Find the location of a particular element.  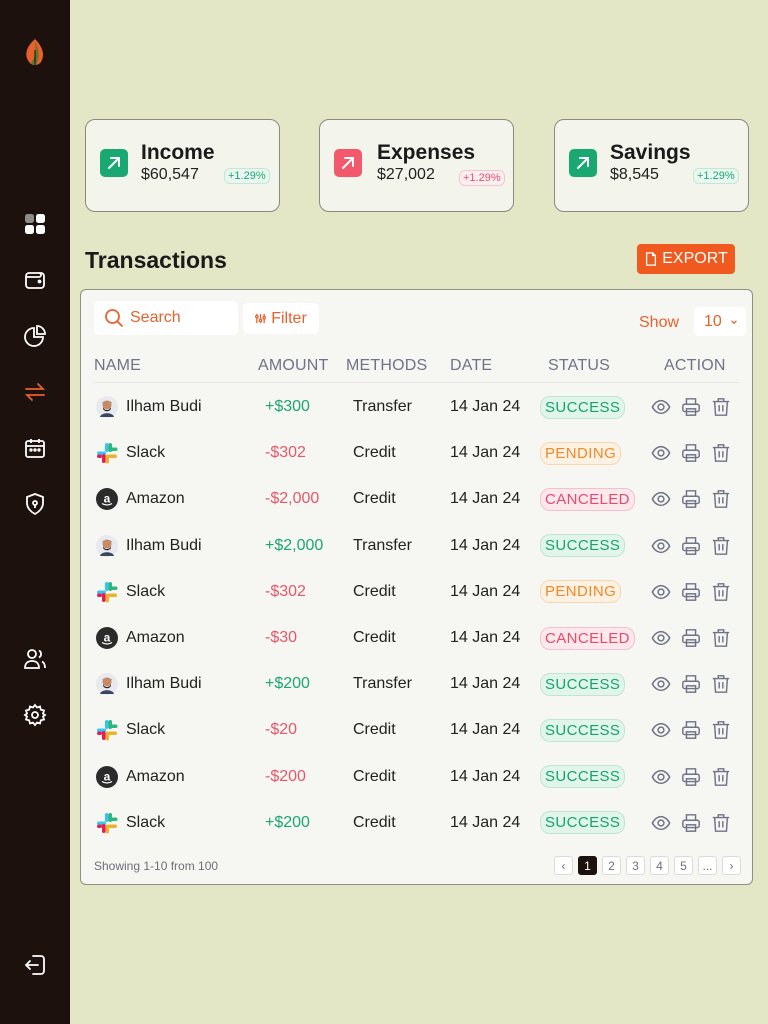

wallet-icon is located at coordinates (35, 280).